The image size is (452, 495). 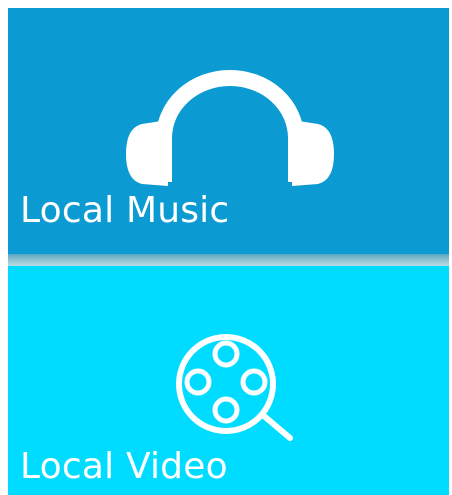 What do you see at coordinates (234, 387) in the screenshot?
I see `film-reel-search-icon` at bounding box center [234, 387].